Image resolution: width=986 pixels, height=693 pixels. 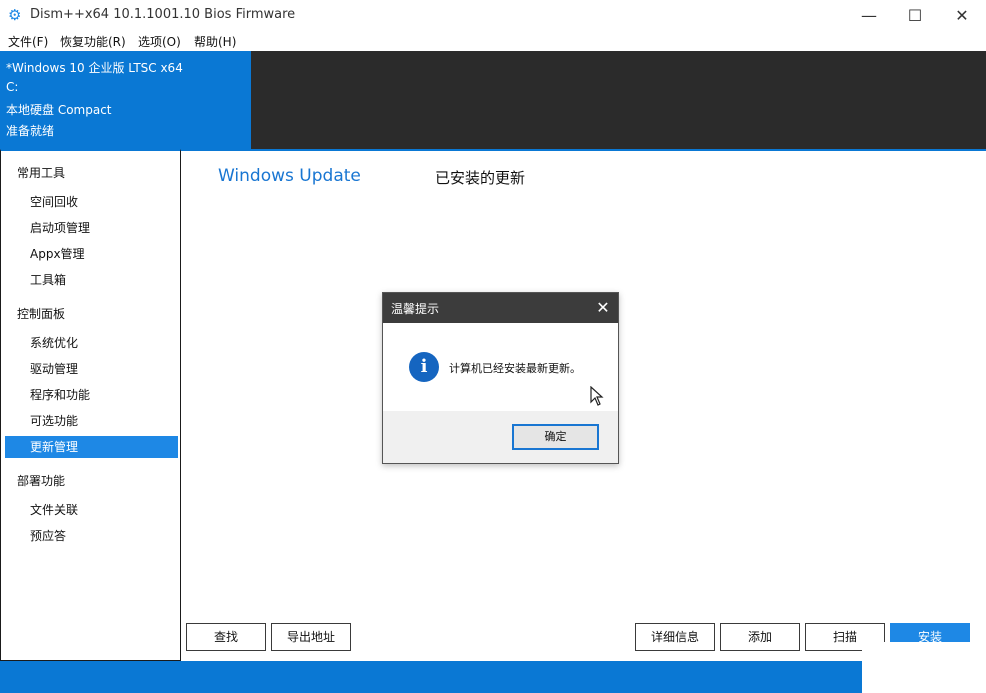 What do you see at coordinates (91, 395) in the screenshot?
I see `sidebar-item-programs: 程序和功能` at bounding box center [91, 395].